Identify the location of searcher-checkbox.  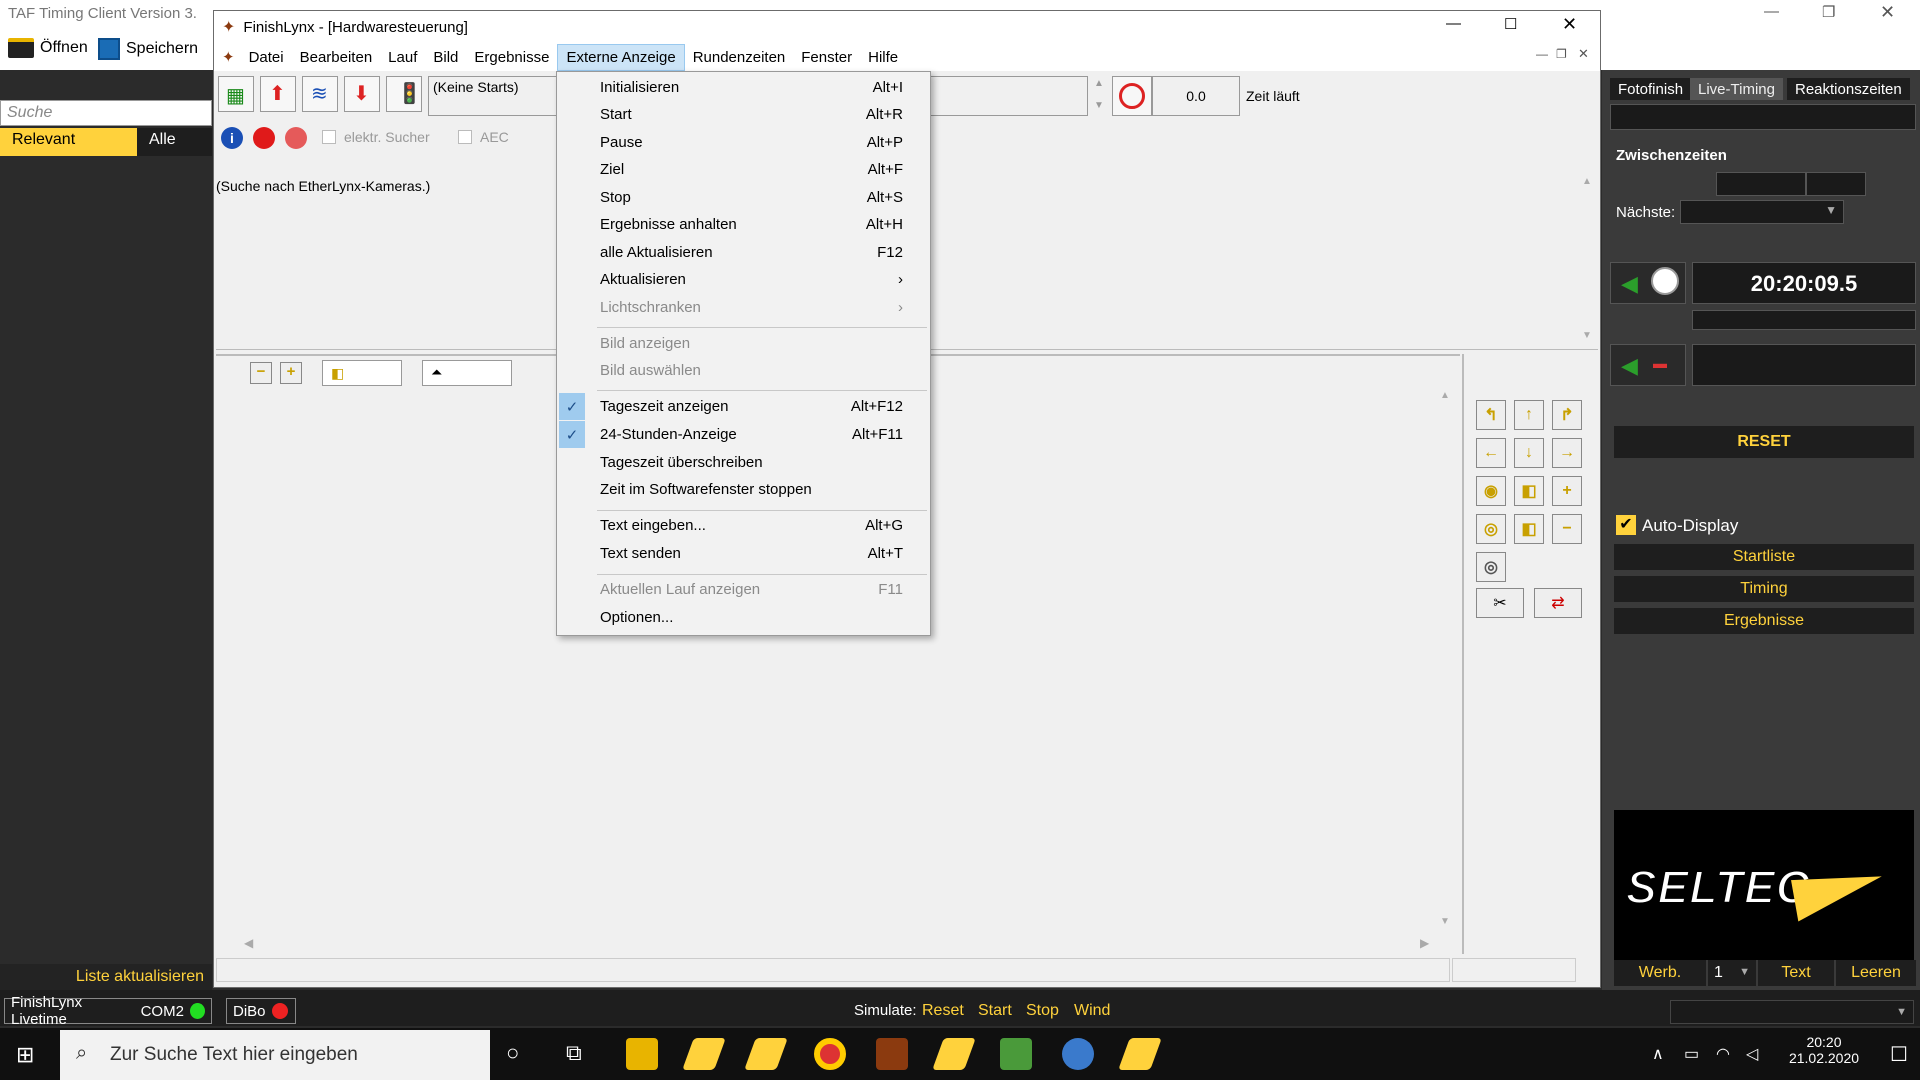
(329, 137).